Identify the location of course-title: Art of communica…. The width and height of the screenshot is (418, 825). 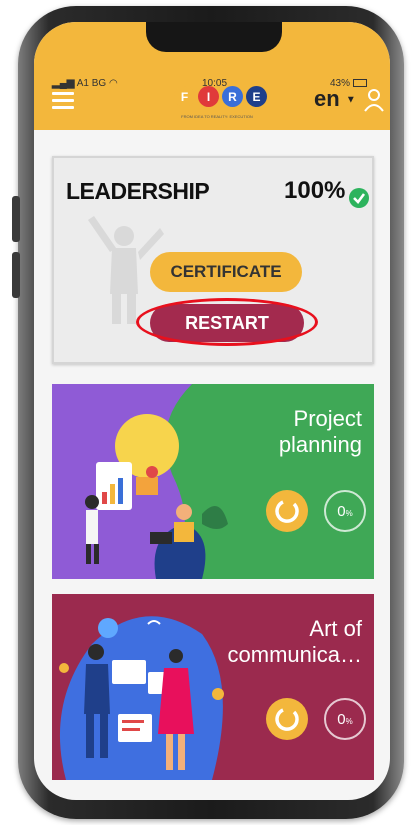
(295, 642).